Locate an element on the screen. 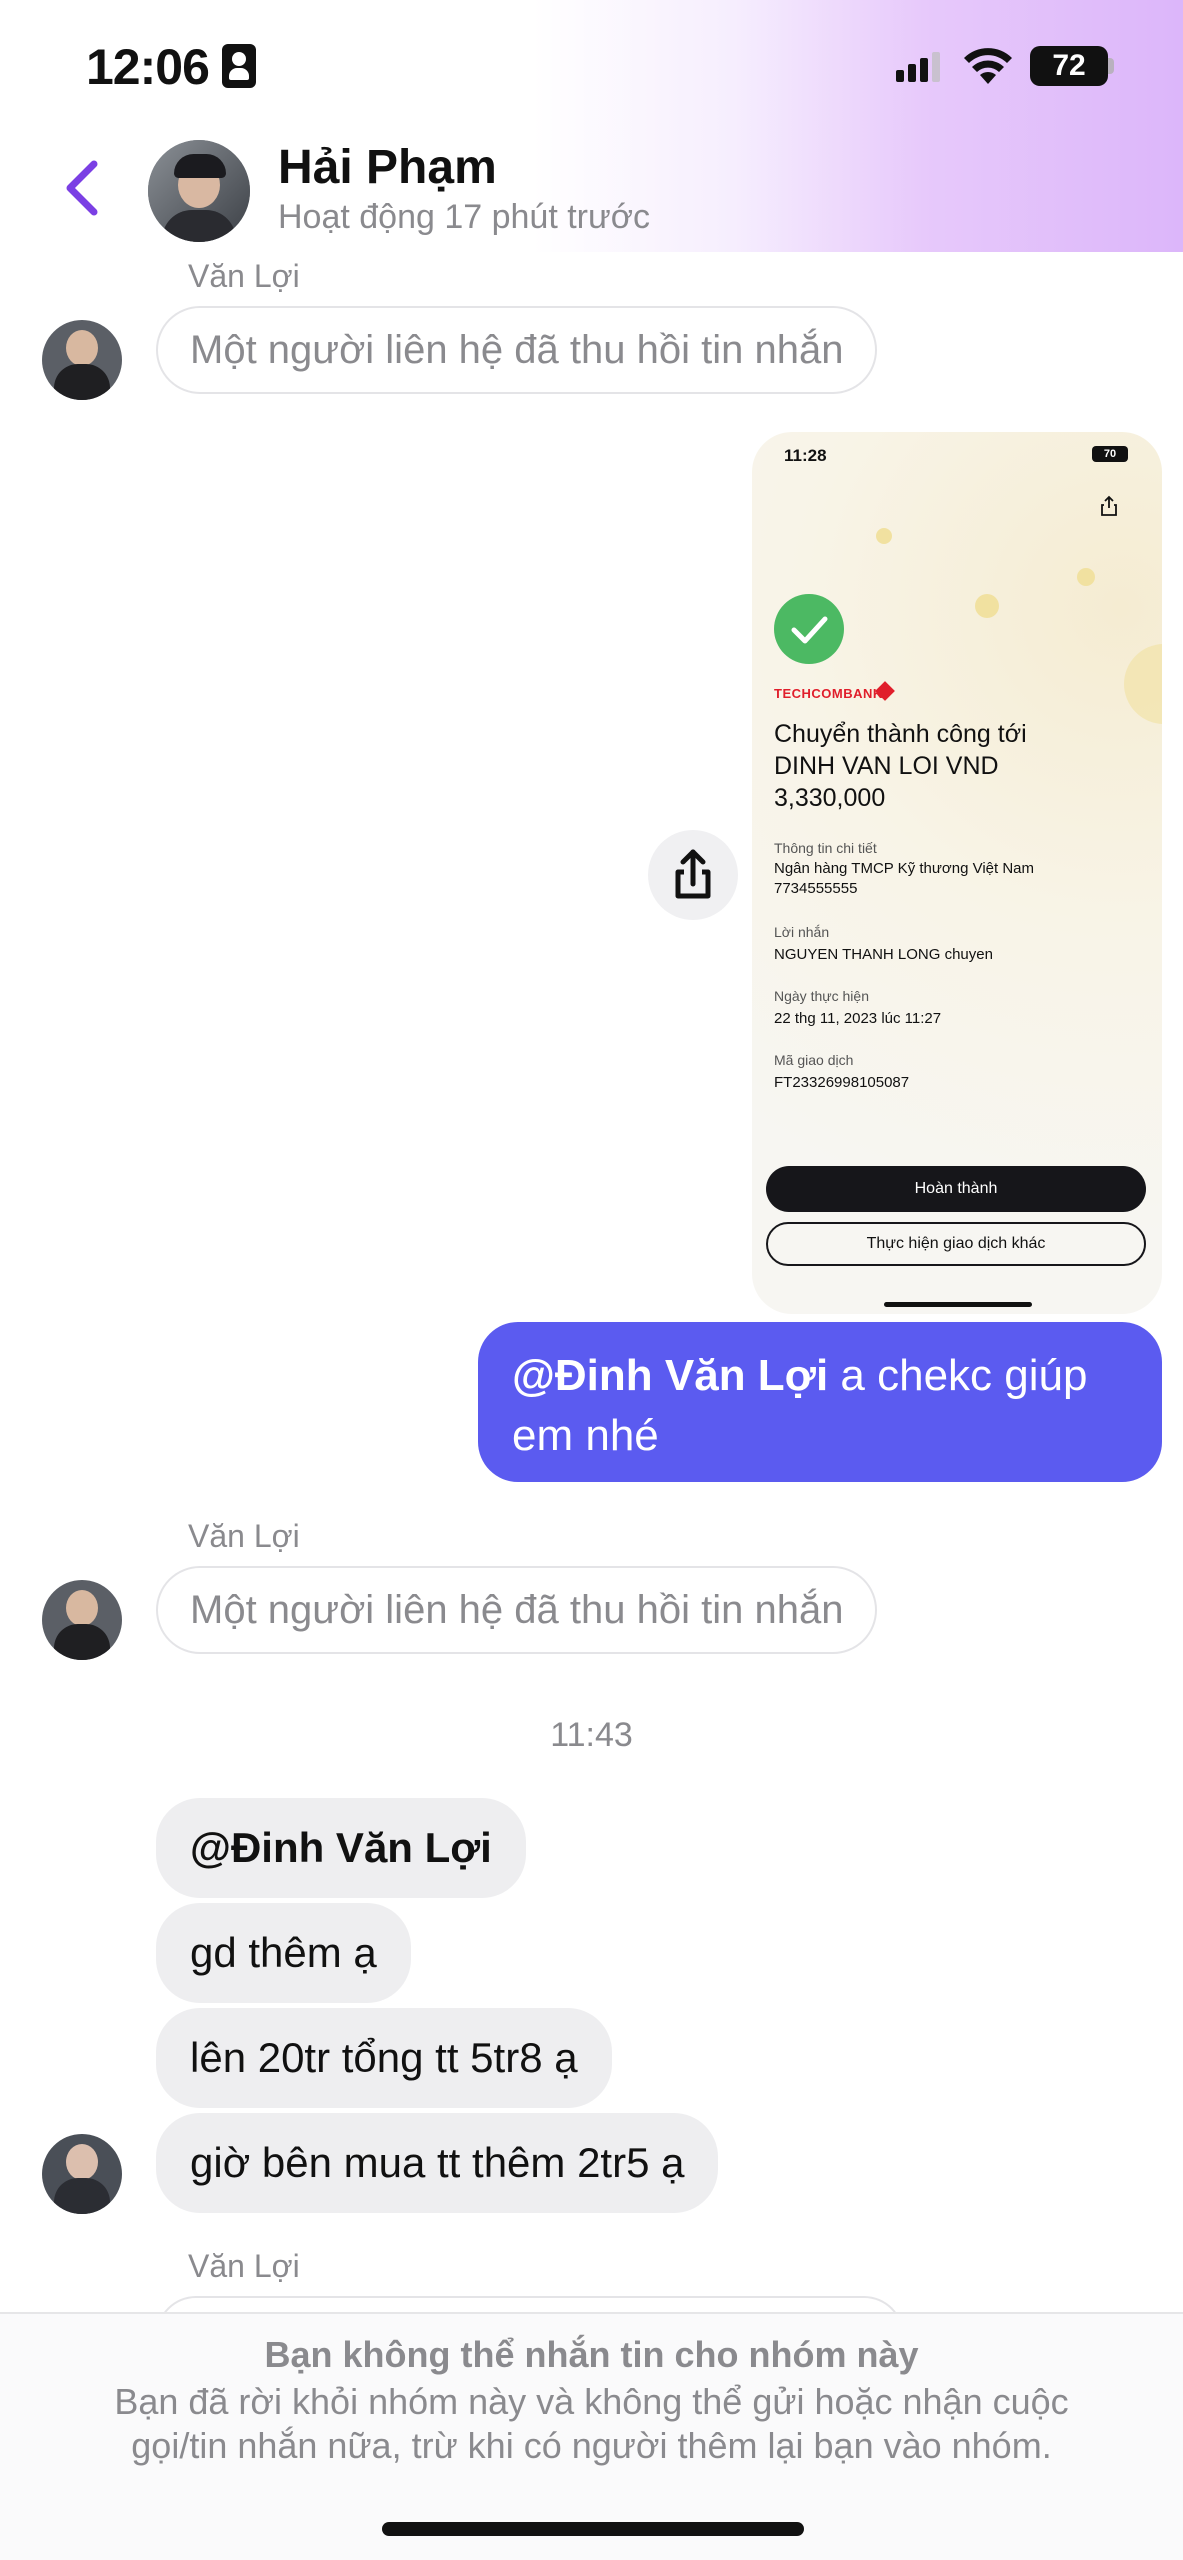 The image size is (1183, 2560). back-chevron-icon is located at coordinates (83, 188).